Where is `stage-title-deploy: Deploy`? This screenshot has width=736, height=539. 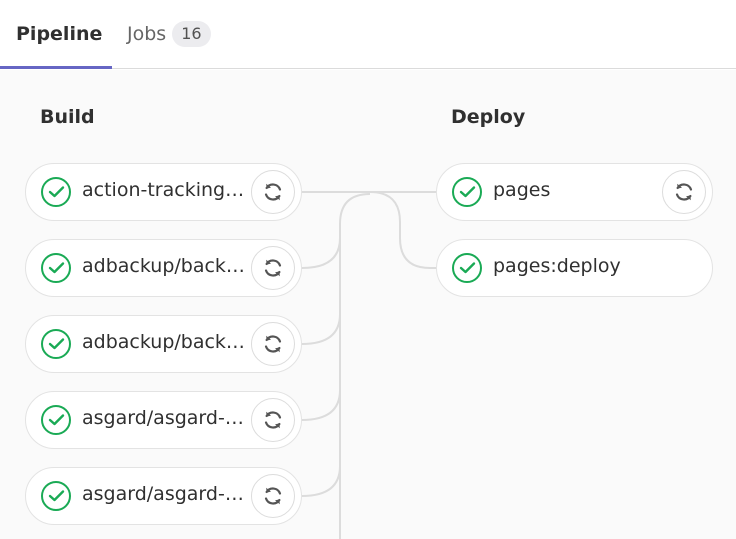 stage-title-deploy: Deploy is located at coordinates (488, 117).